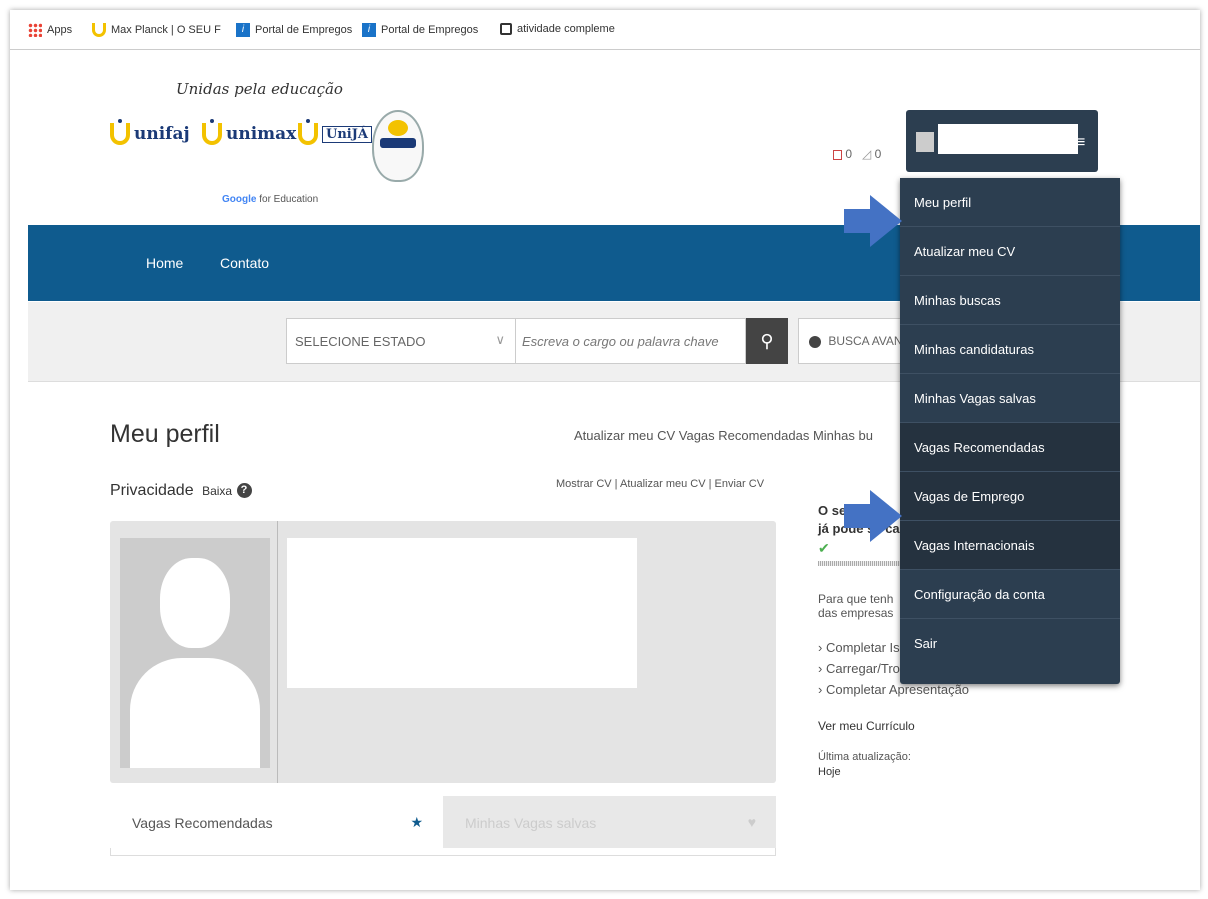  Describe the element at coordinates (557, 29) in the screenshot. I see `bookmark-atividade: atividade compleme` at that location.